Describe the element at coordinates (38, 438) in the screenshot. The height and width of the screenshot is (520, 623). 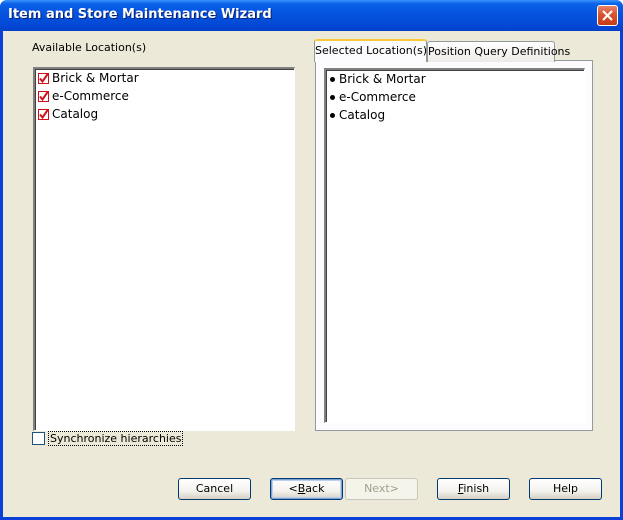
I see `synchronize-checkbox` at that location.